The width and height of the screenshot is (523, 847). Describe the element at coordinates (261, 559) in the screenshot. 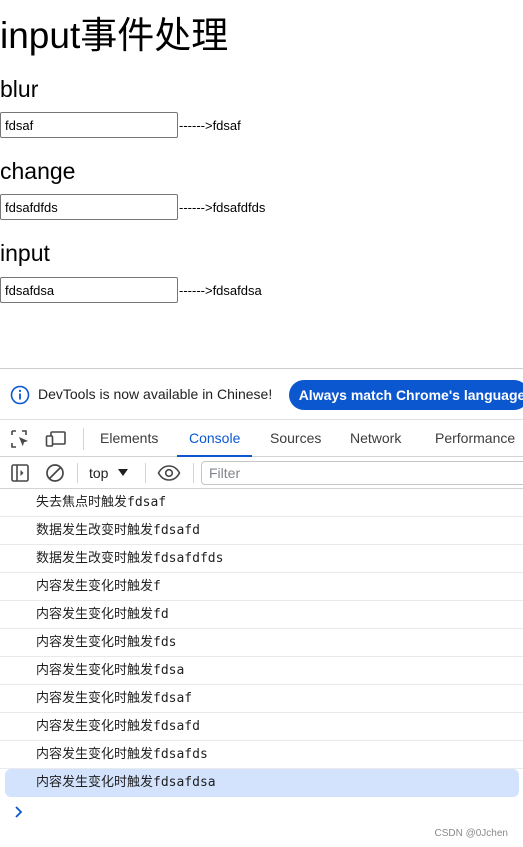

I see `console-log-row: 数据发生改变时触发fdsafdfds` at that location.